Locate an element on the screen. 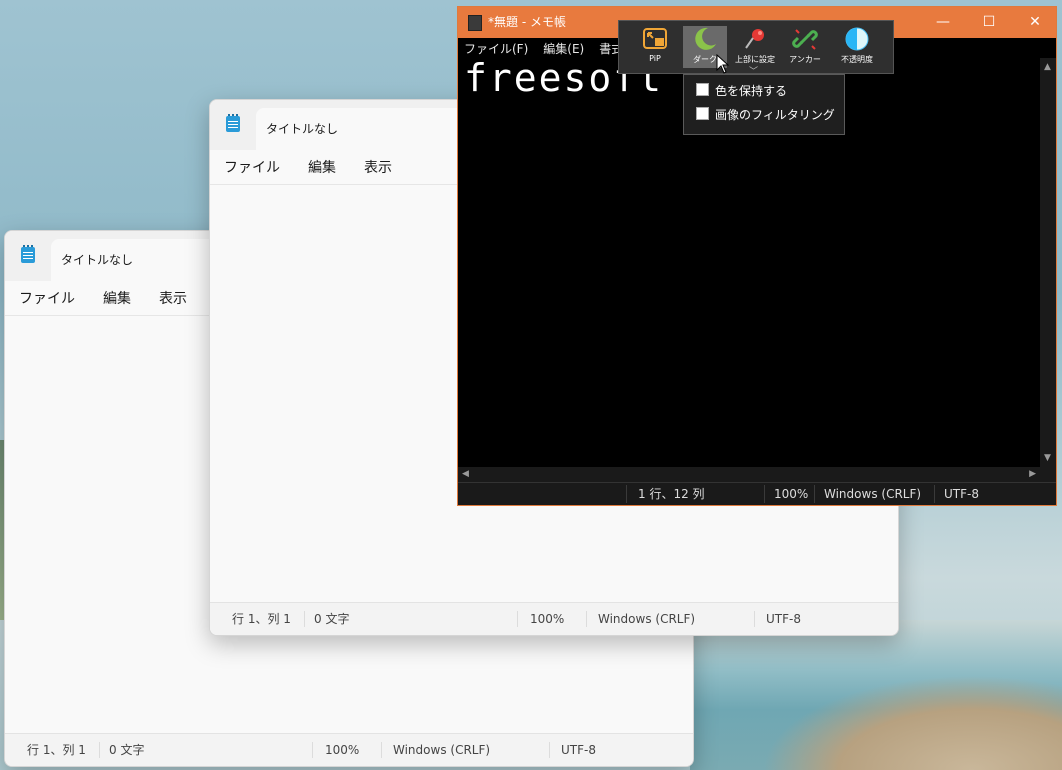 Image resolution: width=1062 pixels, height=770 pixels. keep-color-option: 色を保持する is located at coordinates (741, 91).